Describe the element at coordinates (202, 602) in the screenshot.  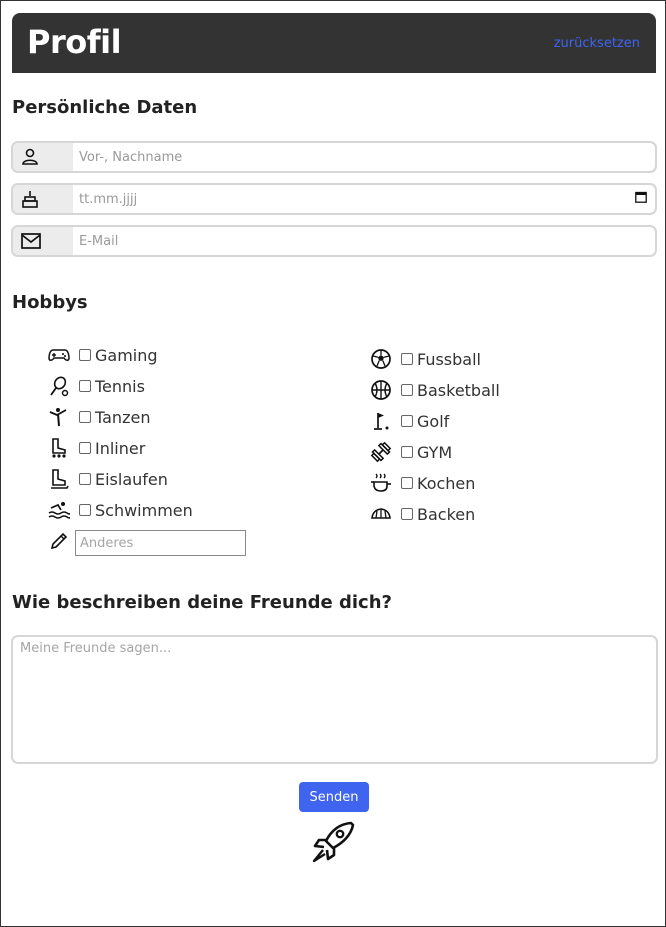
I see `friends-heading: Wie beschreiben deine Freunde dich?` at that location.